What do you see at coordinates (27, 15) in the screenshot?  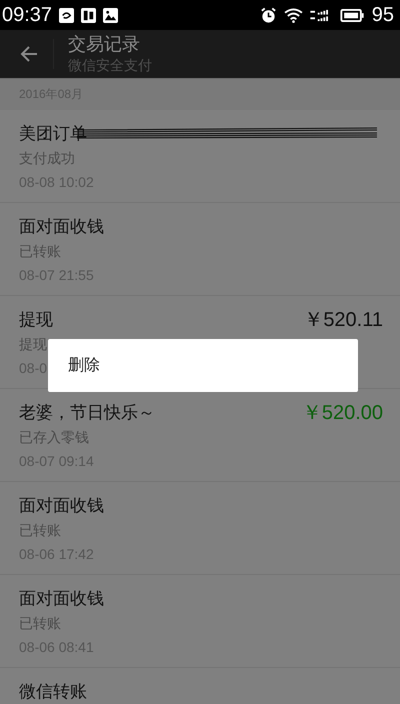 I see `status-time: 09:37` at bounding box center [27, 15].